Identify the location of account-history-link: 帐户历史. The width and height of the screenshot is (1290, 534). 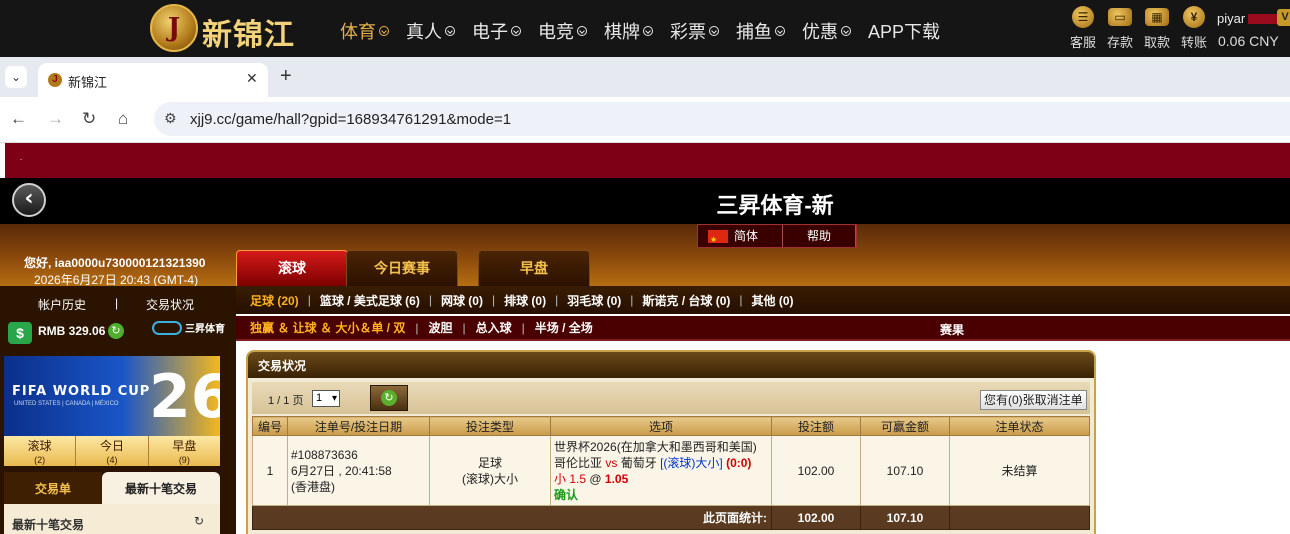
(62, 304).